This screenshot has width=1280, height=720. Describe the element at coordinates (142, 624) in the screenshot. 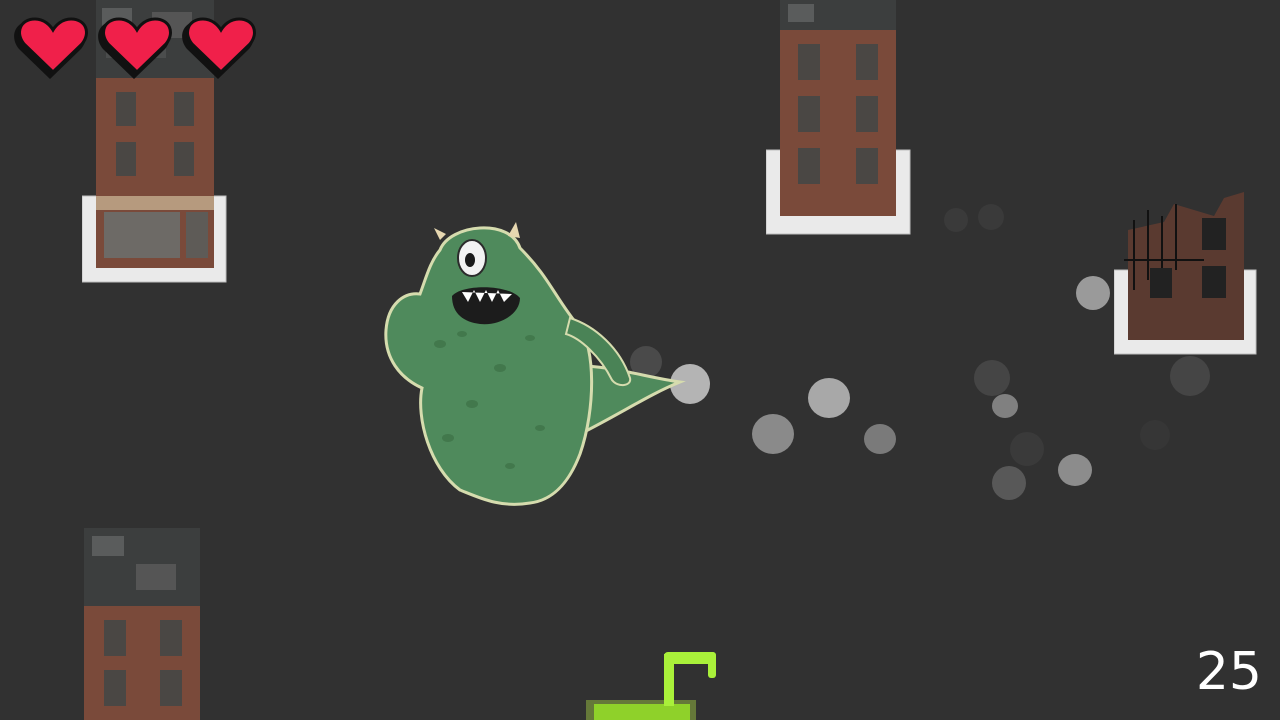

I see `building-bottom-left` at that location.